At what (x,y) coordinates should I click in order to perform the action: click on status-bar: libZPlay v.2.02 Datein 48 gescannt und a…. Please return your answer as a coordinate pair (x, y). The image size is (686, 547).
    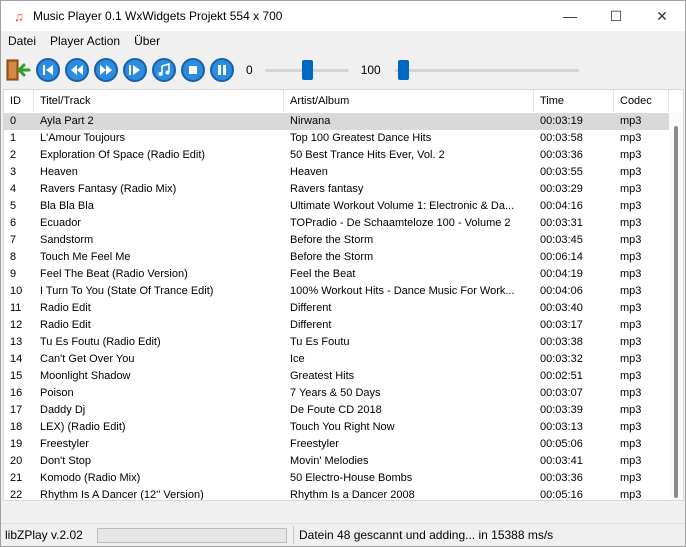
    Looking at the image, I should click on (343, 534).